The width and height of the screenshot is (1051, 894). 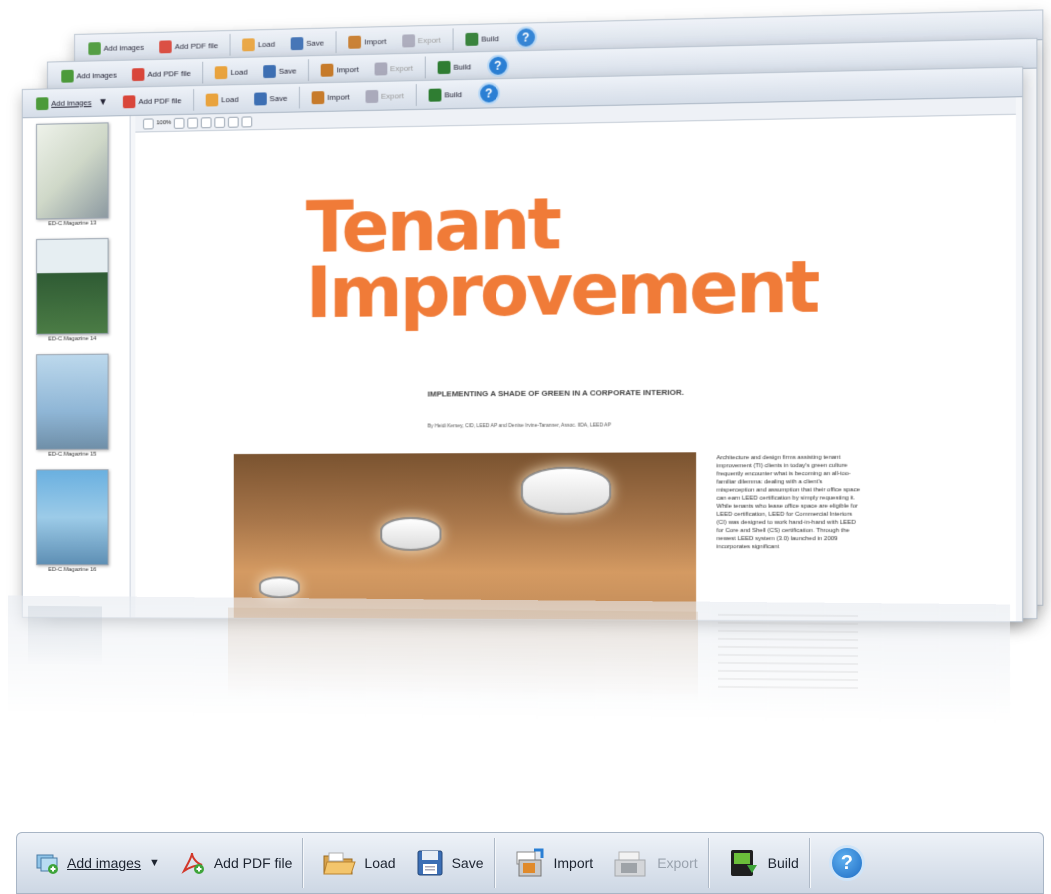 I want to click on reflection-text, so click(x=788, y=654).